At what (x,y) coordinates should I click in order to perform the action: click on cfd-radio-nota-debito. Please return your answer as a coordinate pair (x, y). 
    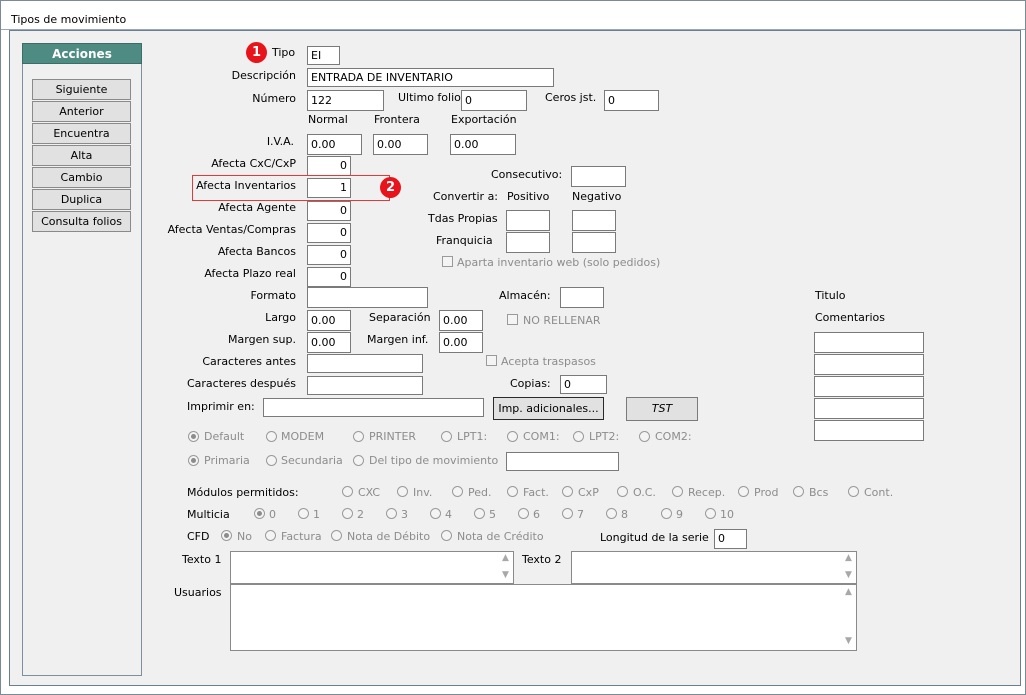
    Looking at the image, I should click on (336, 535).